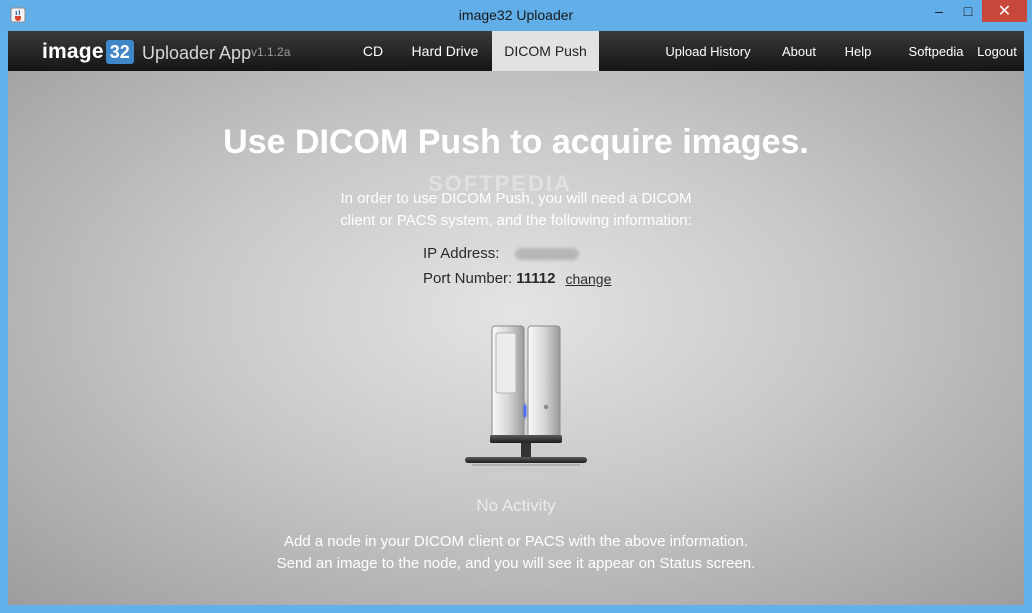 The image size is (1032, 613). I want to click on minimize-button: –, so click(939, 11).